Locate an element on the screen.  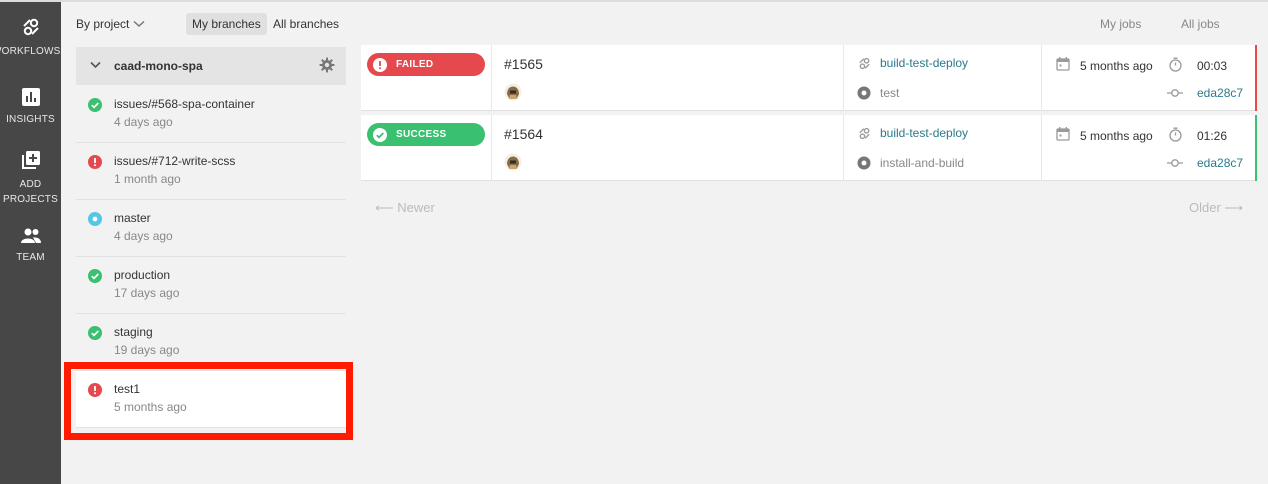
nav-workflows: WORKFLOWS is located at coordinates (30, 37).